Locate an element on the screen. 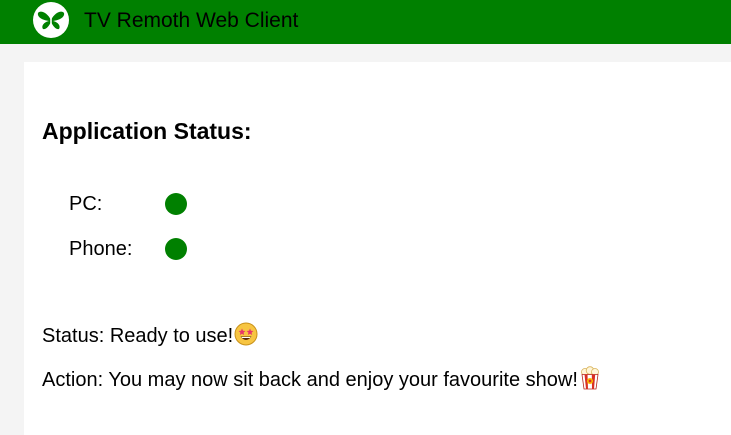 This screenshot has height=435, width=731. device-label: PC: is located at coordinates (86, 203).